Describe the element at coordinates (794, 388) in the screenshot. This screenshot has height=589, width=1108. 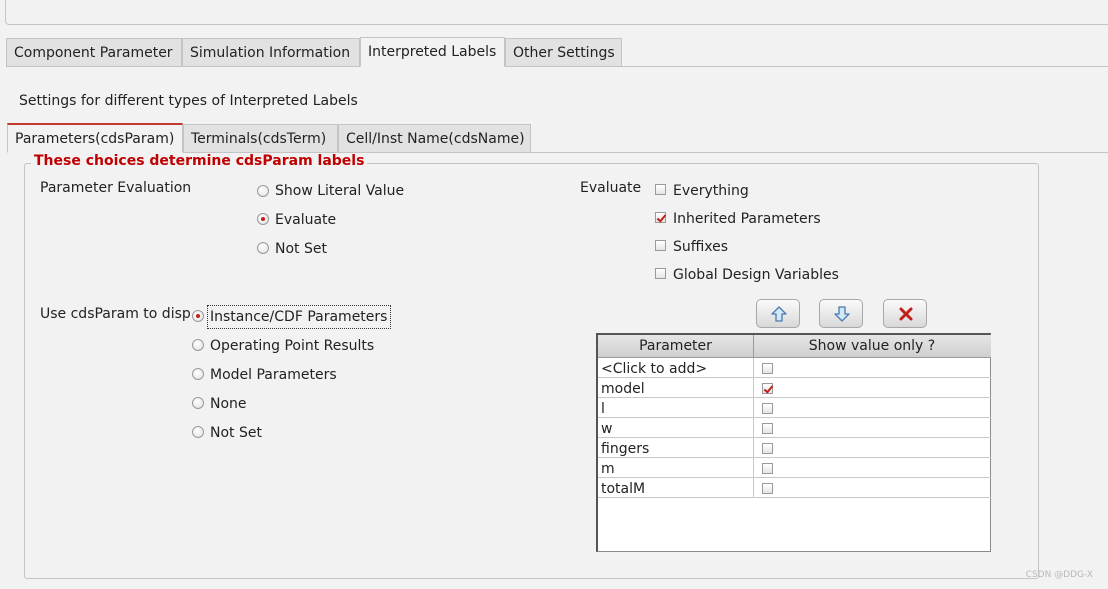
I see `table-row: model` at that location.